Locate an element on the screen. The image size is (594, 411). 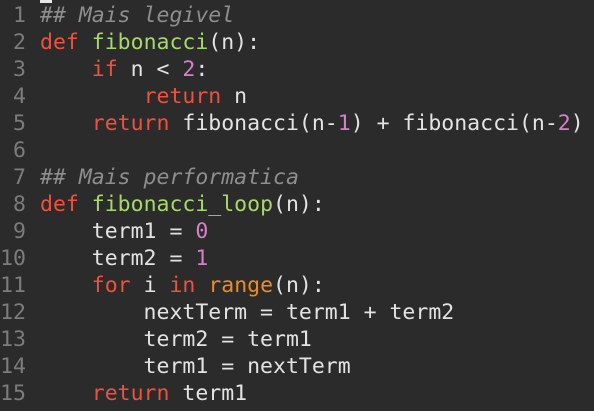
line-text: if n < 2: is located at coordinates (117, 69).